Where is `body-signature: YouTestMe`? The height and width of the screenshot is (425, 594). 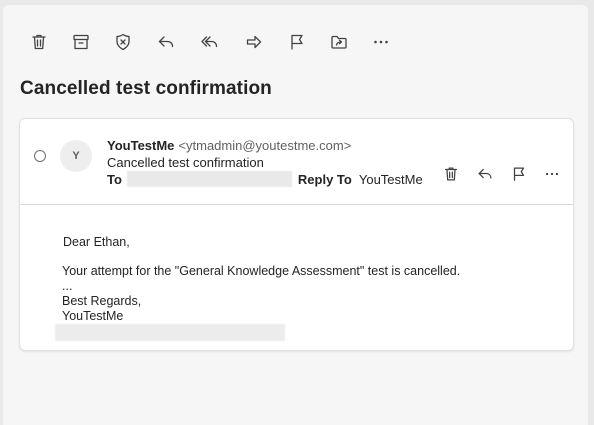
body-signature: YouTestMe is located at coordinates (93, 316).